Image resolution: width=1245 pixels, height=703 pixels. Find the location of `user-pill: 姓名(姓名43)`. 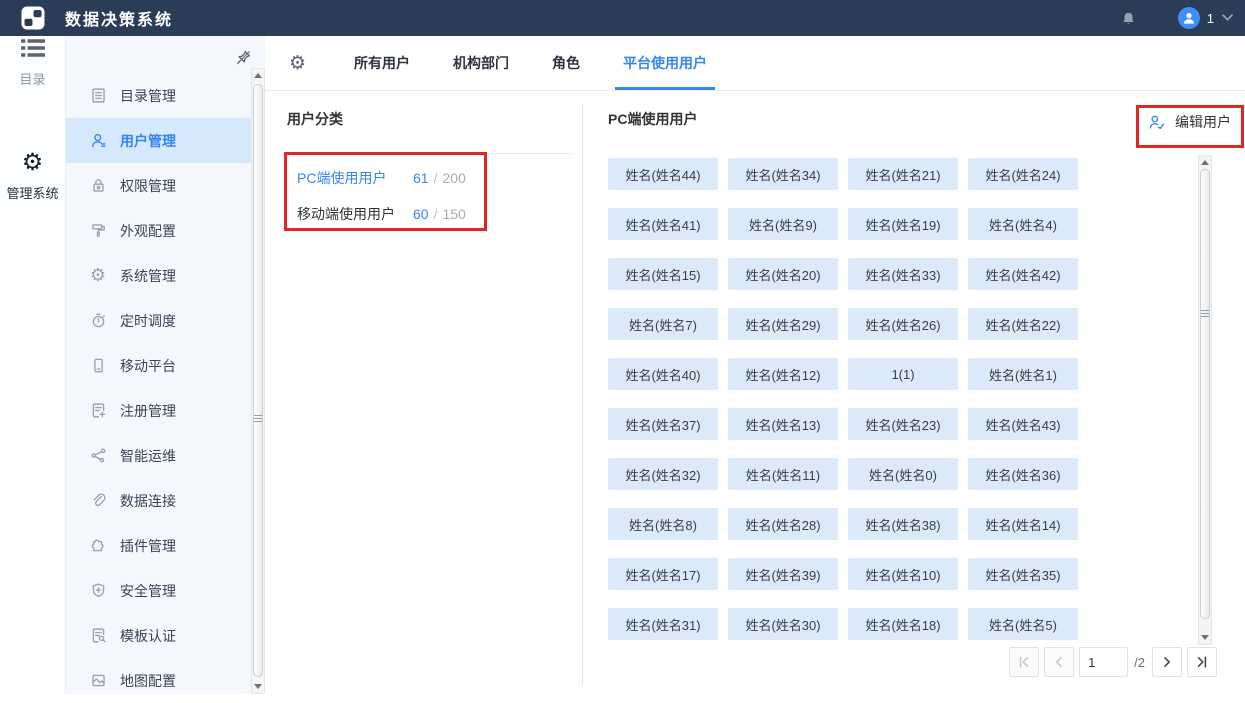

user-pill: 姓名(姓名43) is located at coordinates (1023, 424).